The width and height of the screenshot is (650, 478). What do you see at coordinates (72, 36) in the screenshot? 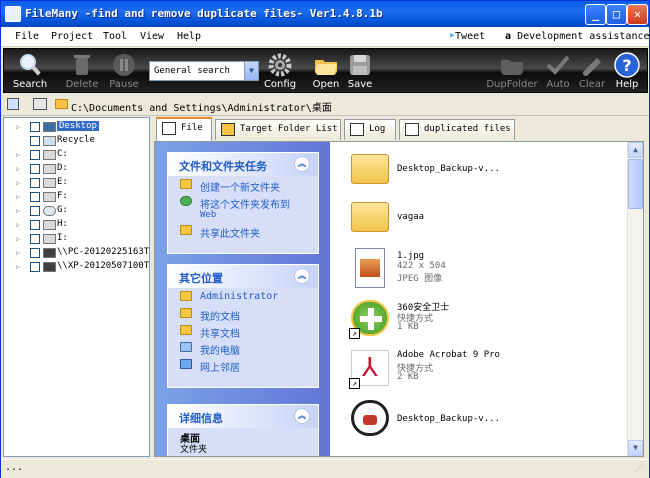
I see `menu-project: Project` at bounding box center [72, 36].